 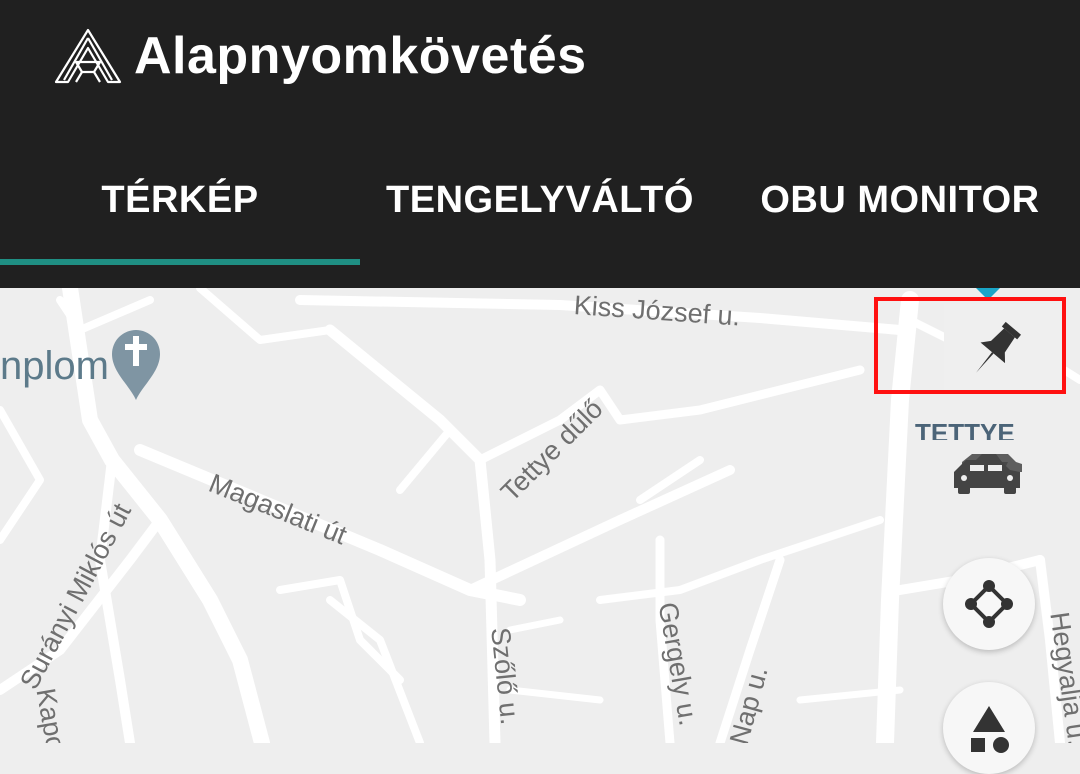 I want to click on cars-icon, so click(x=989, y=475).